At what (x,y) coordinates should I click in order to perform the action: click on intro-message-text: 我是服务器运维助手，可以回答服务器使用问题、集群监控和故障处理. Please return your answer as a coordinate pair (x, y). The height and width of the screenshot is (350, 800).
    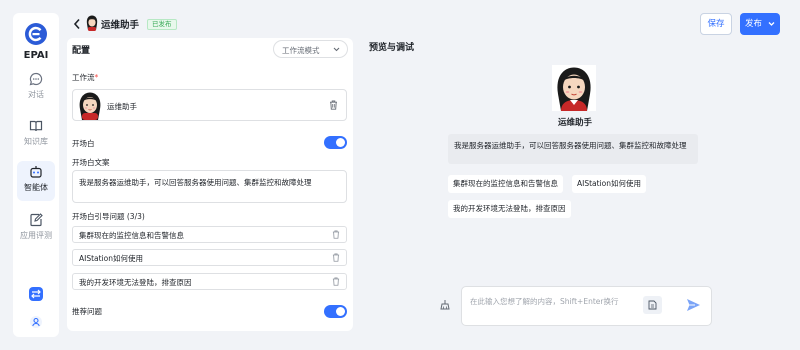
    Looking at the image, I should click on (570, 145).